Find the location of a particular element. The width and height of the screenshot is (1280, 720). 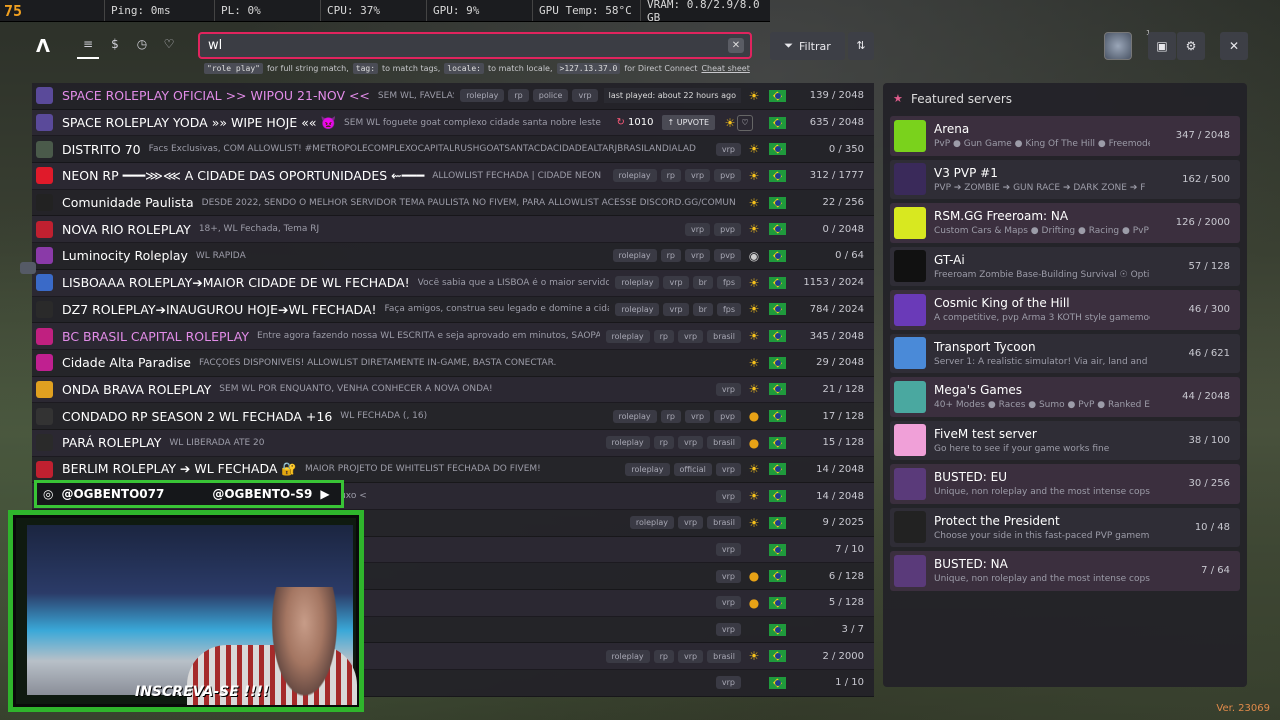

list-icon: ≡ is located at coordinates (88, 48).